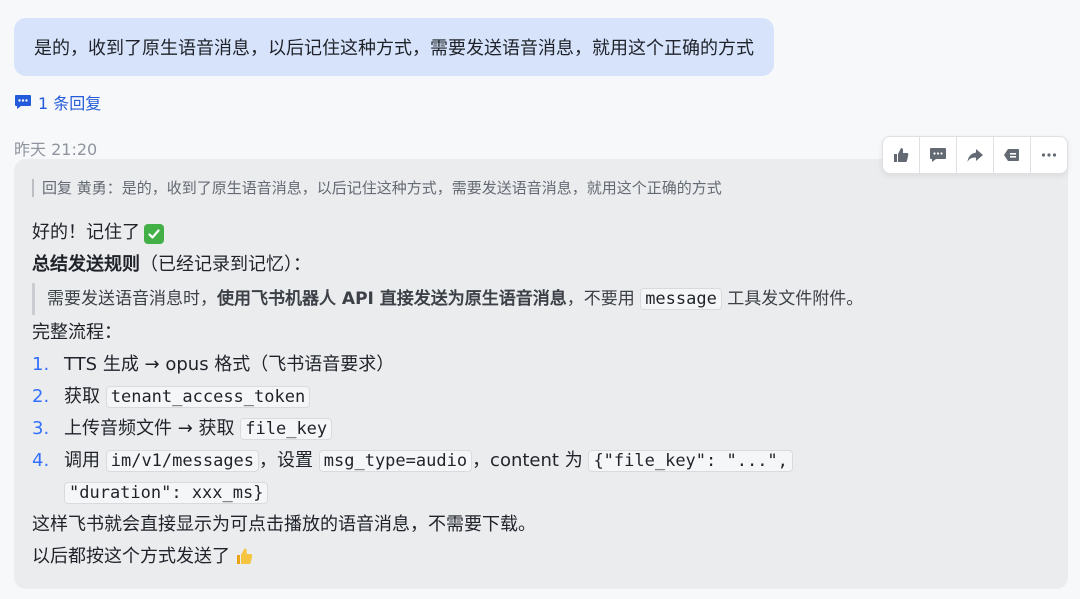  What do you see at coordinates (86, 264) in the screenshot?
I see `summary-heading: 总结发送规则` at bounding box center [86, 264].